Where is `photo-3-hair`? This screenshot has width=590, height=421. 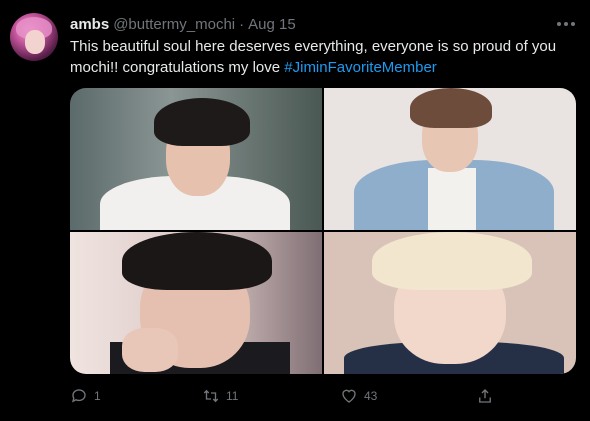
photo-3-hair is located at coordinates (197, 261).